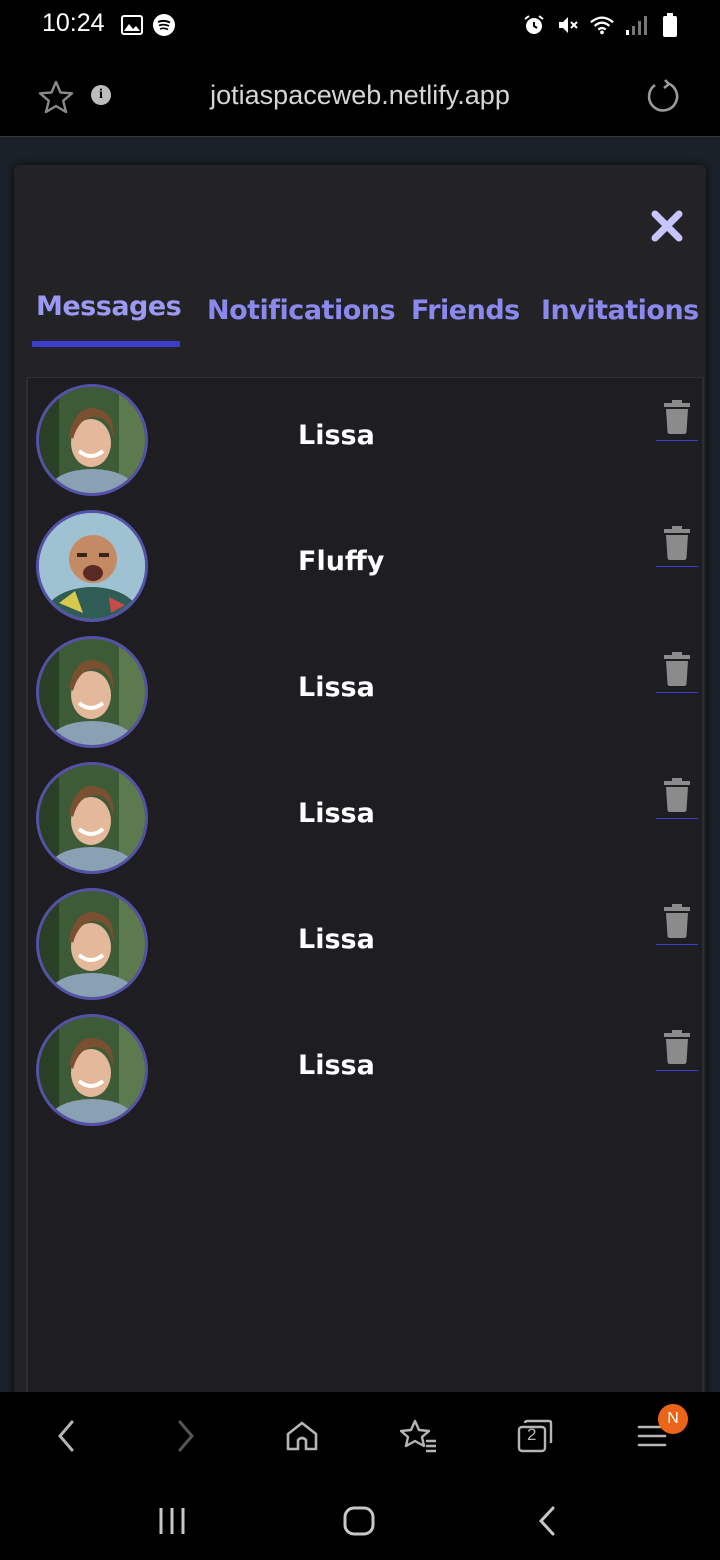  I want to click on alarm-icon, so click(534, 25).